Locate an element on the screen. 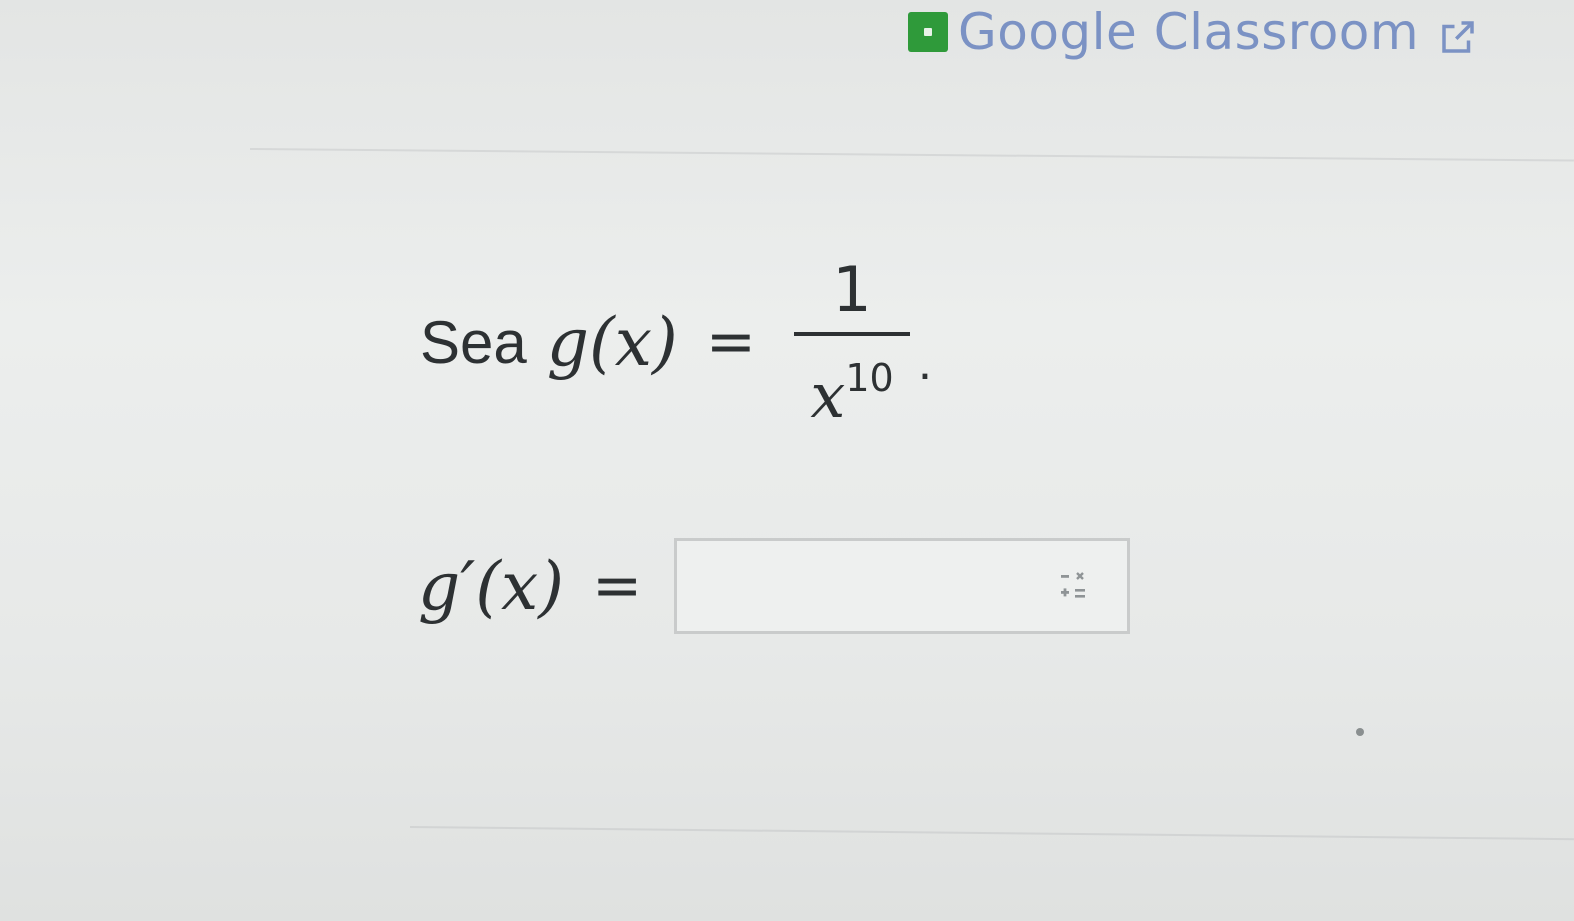  answer-equals-sign: = is located at coordinates (617, 586).